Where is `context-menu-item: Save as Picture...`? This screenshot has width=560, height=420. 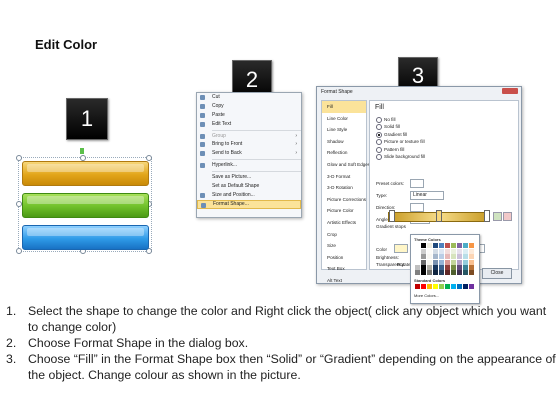 context-menu-item: Save as Picture... is located at coordinates (249, 177).